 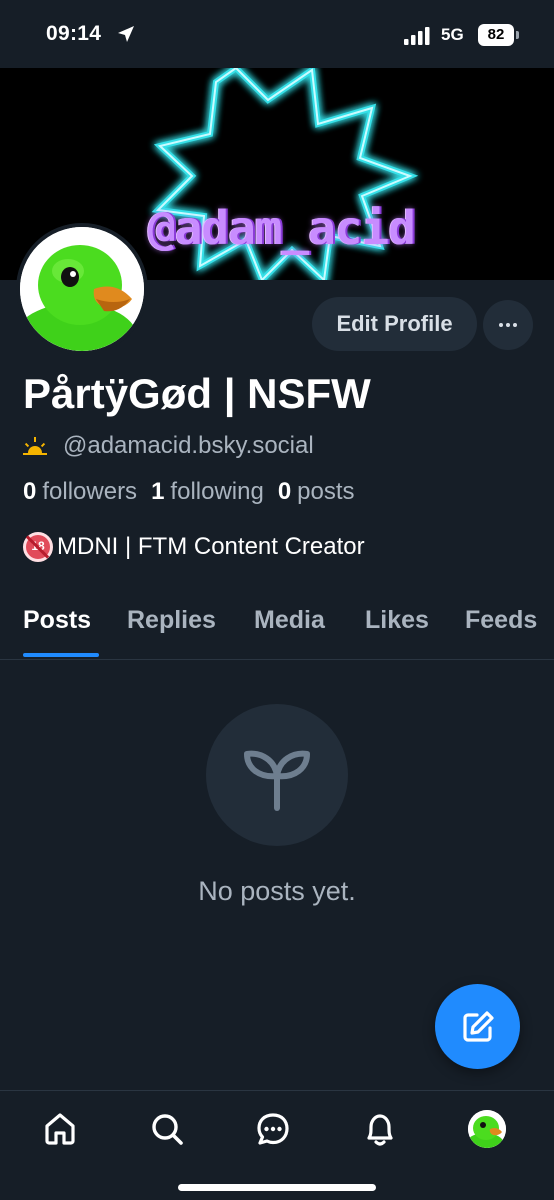 What do you see at coordinates (61, 655) in the screenshot?
I see `active-tab-indicator` at bounding box center [61, 655].